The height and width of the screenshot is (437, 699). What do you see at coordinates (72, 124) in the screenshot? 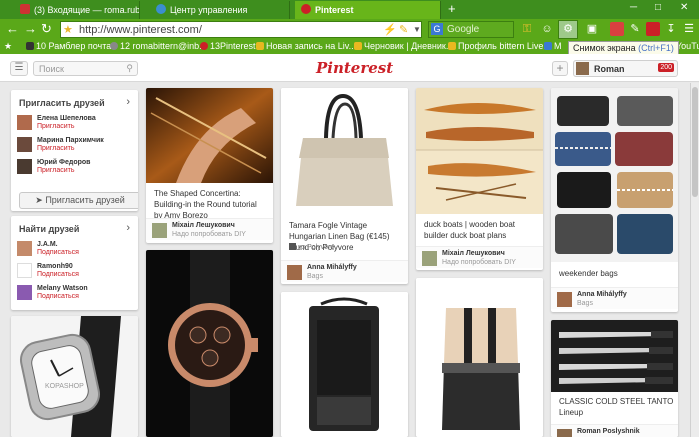
I see `friend-row: Елена Шепелова Пригласить` at bounding box center [72, 124].